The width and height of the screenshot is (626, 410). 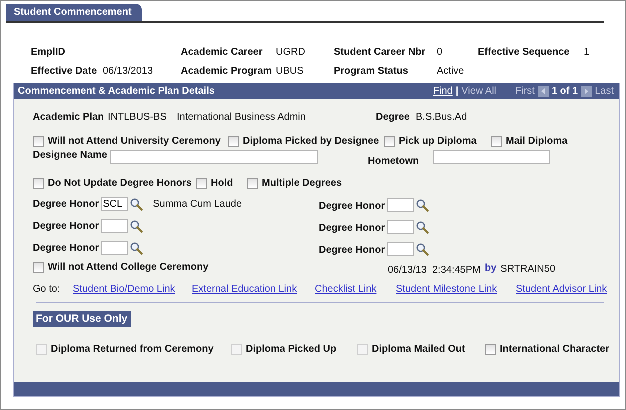 I want to click on field-value: 06/13/2013, so click(x=128, y=71).